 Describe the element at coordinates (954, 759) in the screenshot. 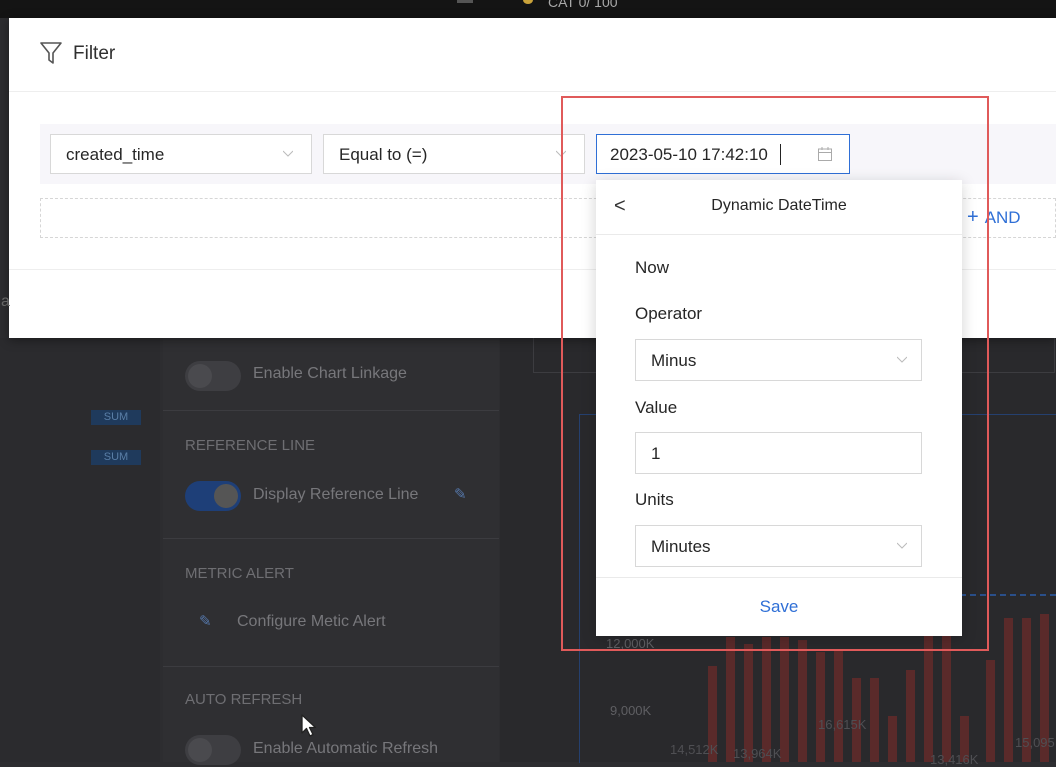

I see `chart-data-label: 13,416K` at that location.